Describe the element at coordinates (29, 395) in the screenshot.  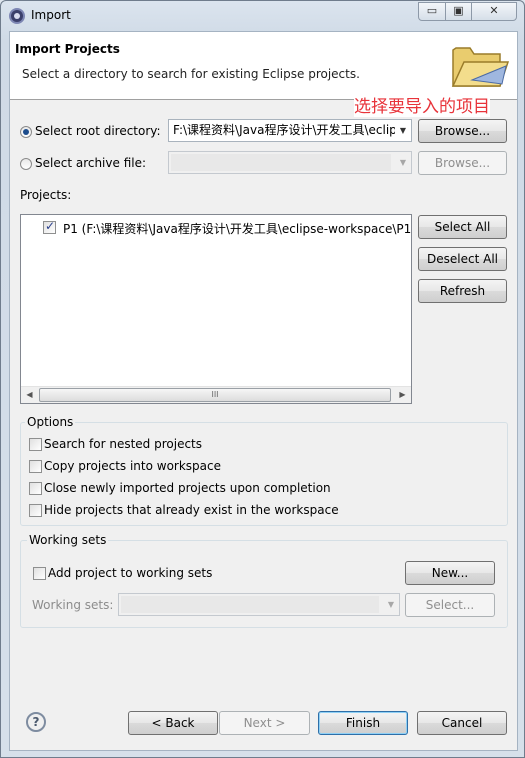
I see `scroll-left-icon: ◀` at that location.